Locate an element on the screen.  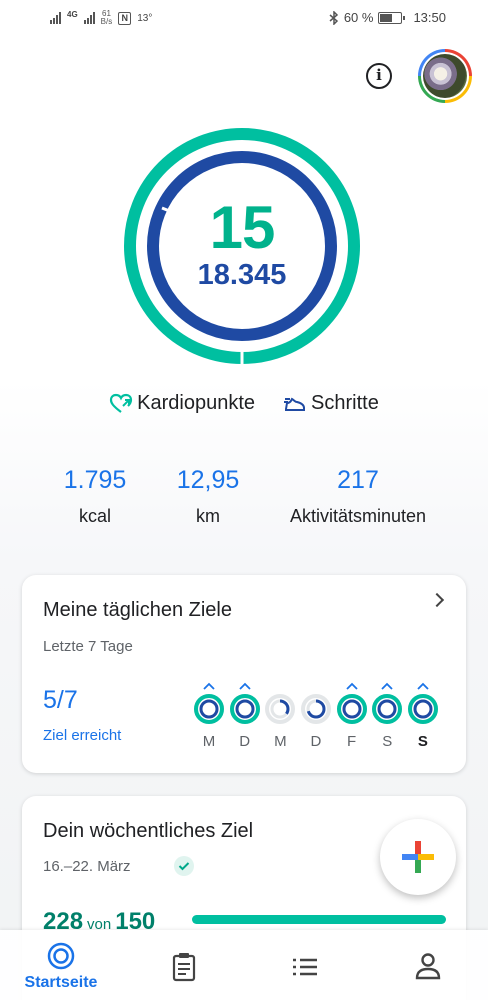
temperature: 13° is located at coordinates (145, 18).